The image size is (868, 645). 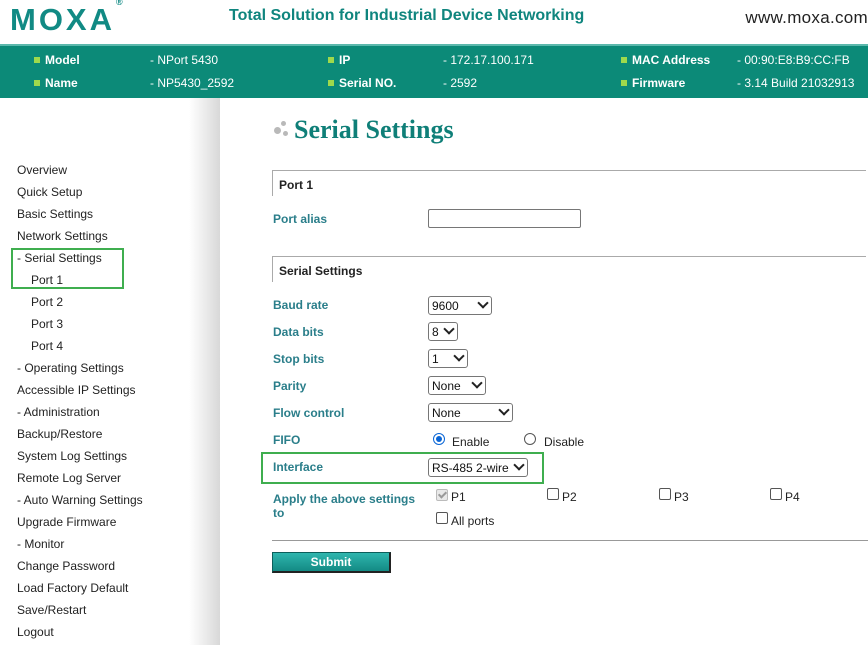 What do you see at coordinates (40, 544) in the screenshot?
I see `sidebar-item-monitor: - Monitor` at bounding box center [40, 544].